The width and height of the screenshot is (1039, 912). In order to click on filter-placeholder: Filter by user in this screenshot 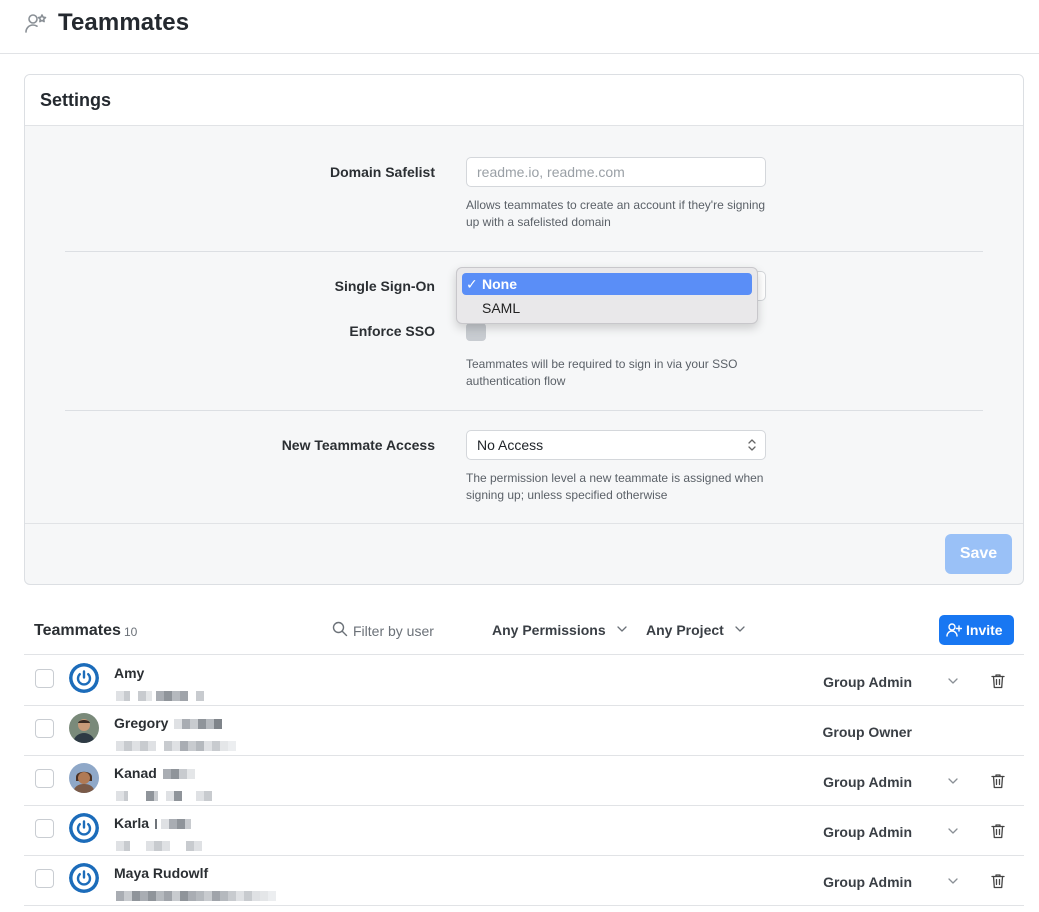, I will do `click(393, 631)`.